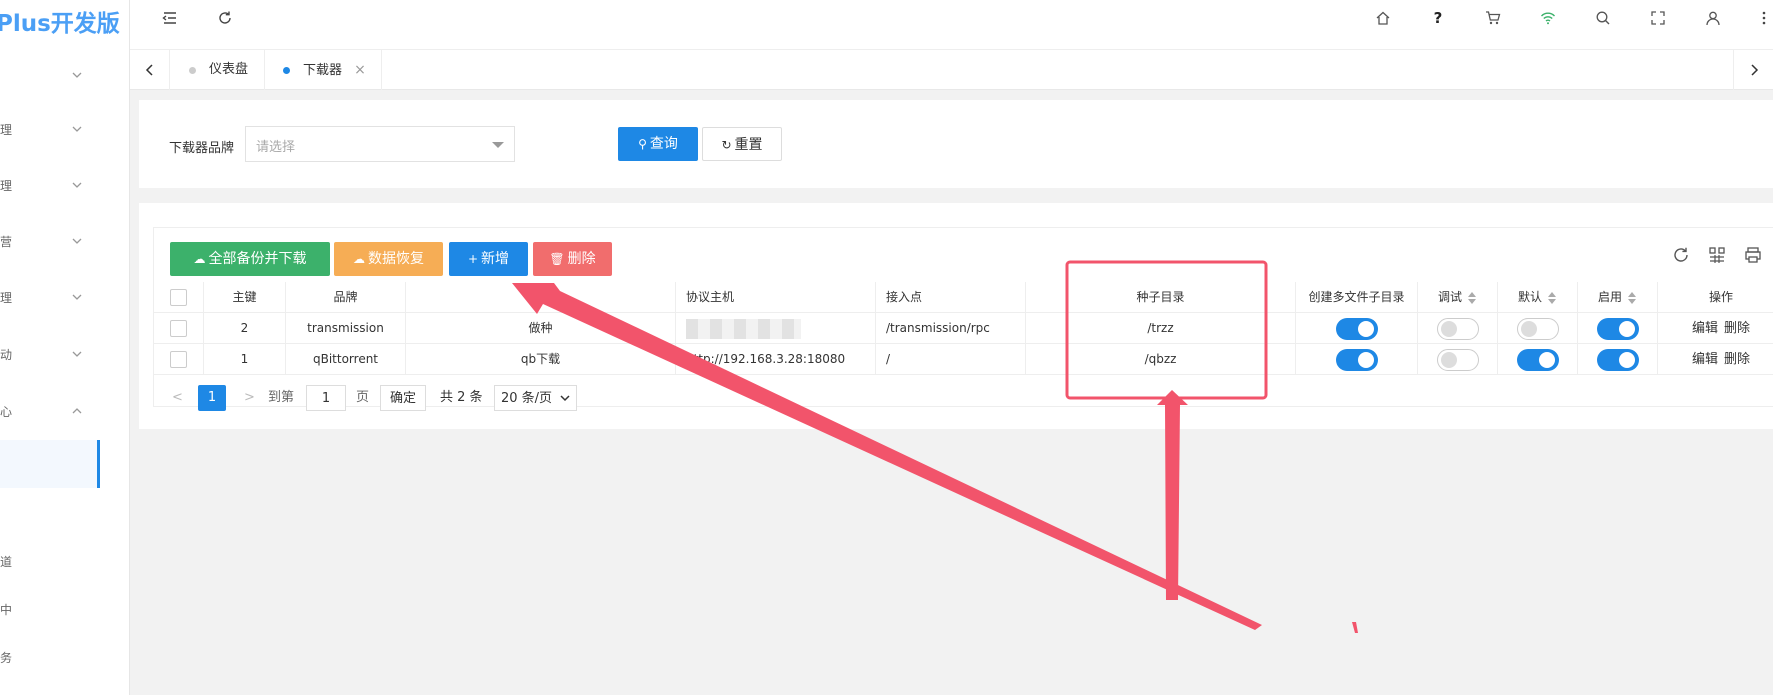  What do you see at coordinates (249, 398) in the screenshot?
I see `next-page-button: >` at bounding box center [249, 398].